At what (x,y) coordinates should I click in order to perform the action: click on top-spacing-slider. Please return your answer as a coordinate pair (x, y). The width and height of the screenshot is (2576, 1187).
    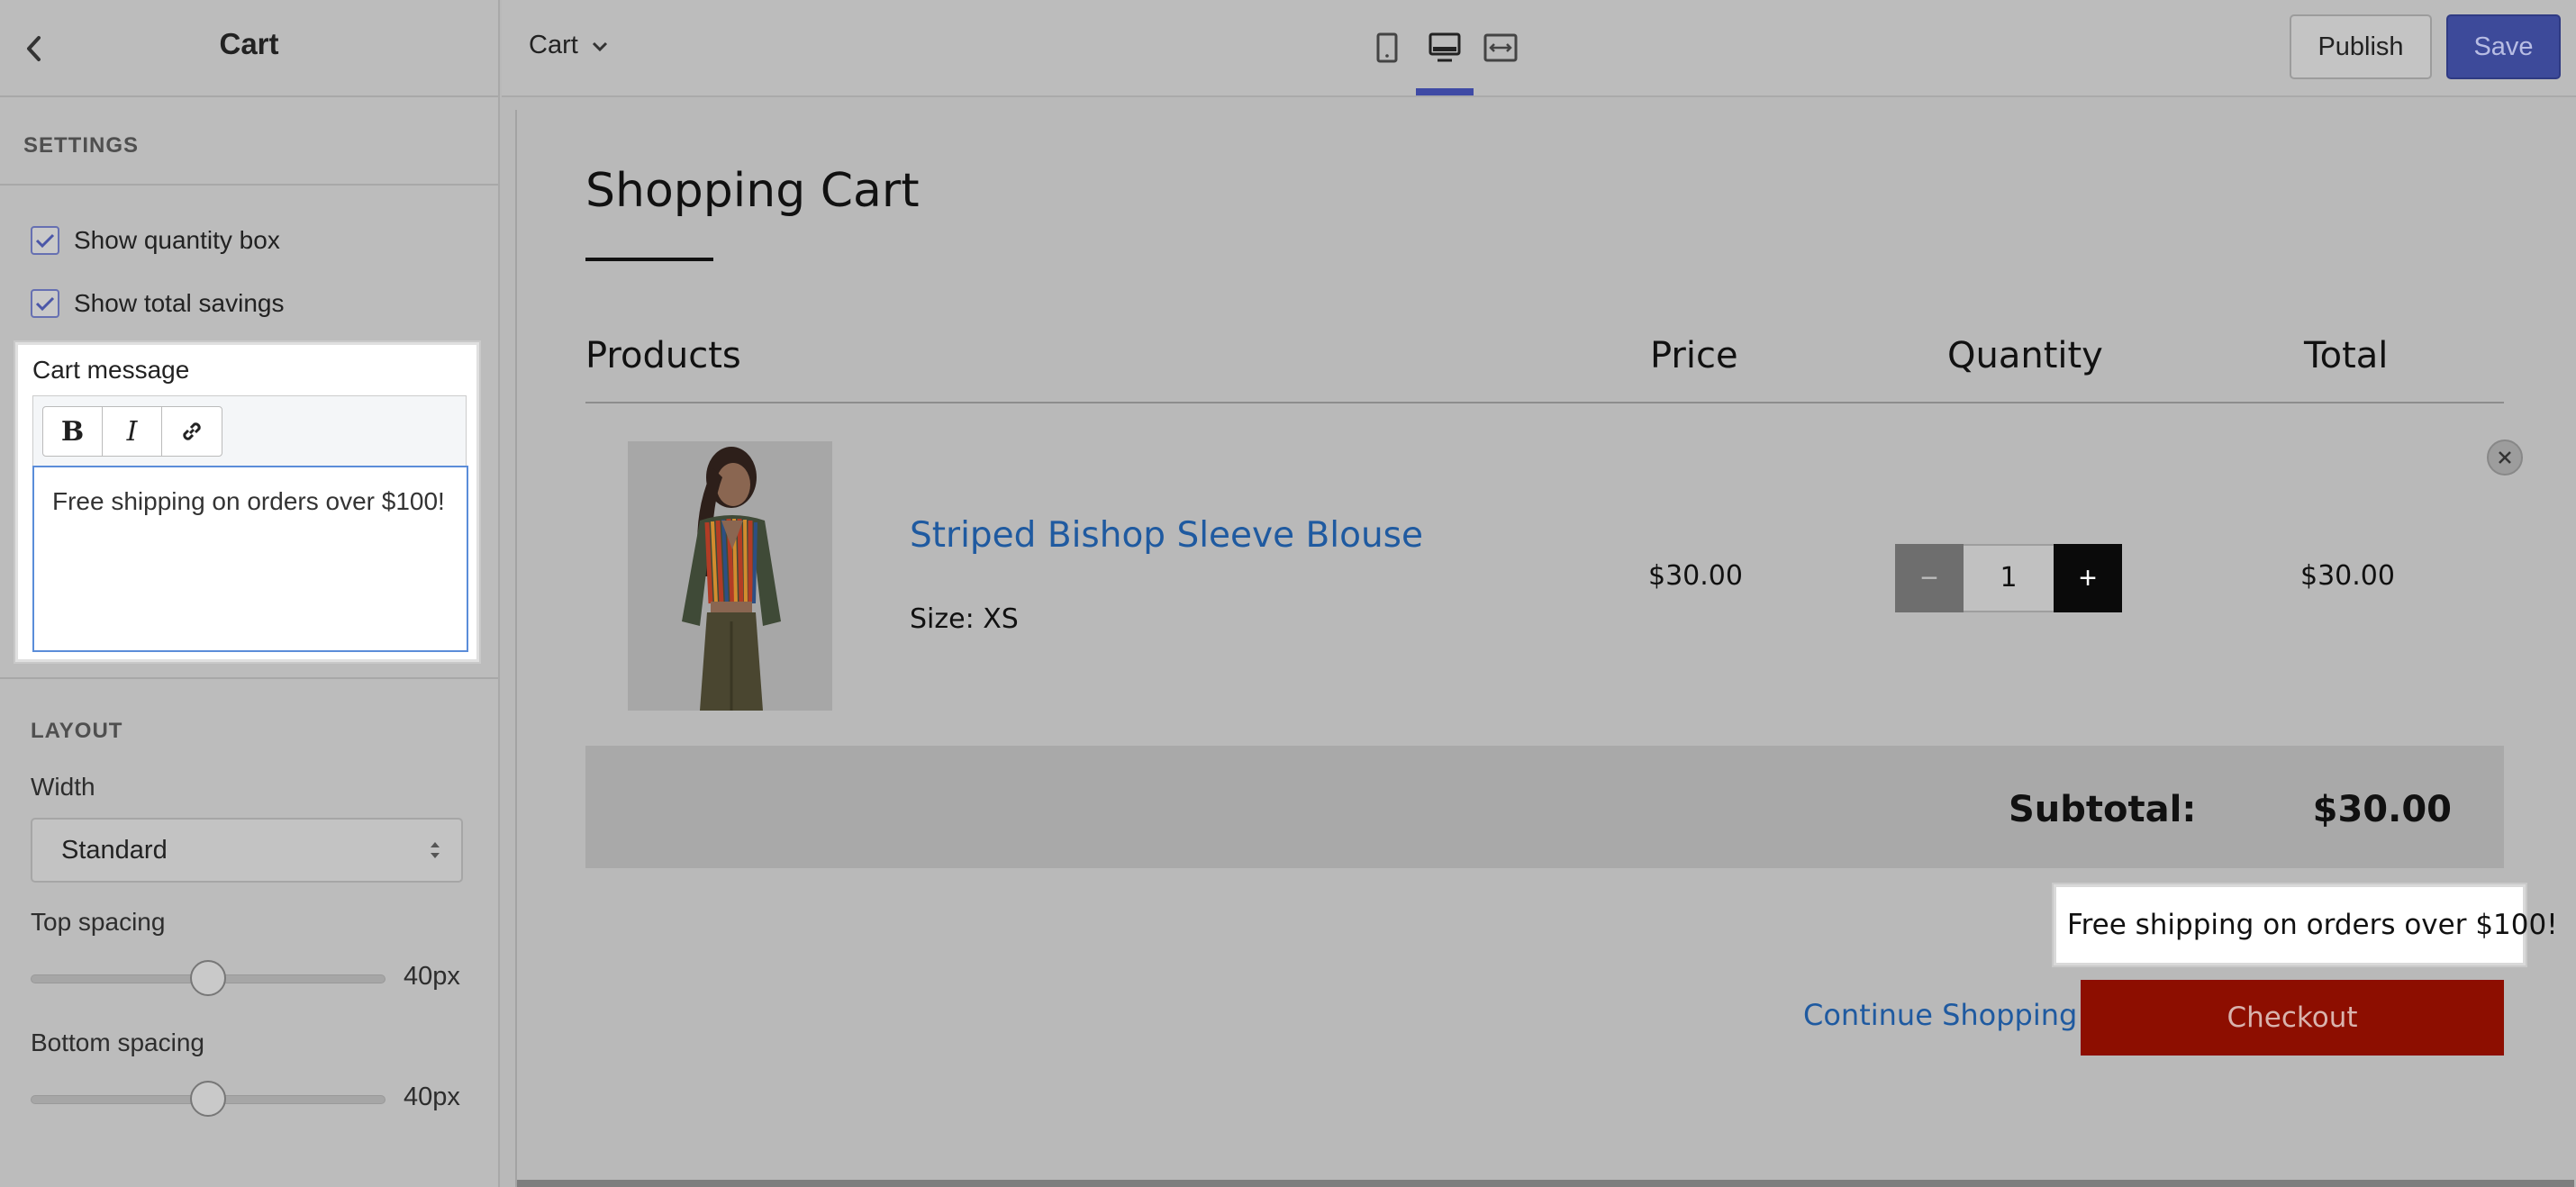
    Looking at the image, I should click on (208, 978).